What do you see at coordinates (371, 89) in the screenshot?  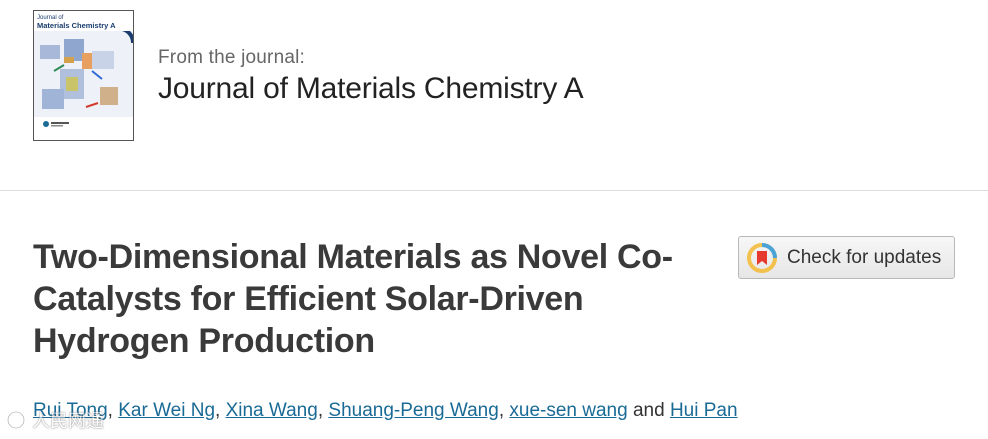 I see `journal-name-link: Journal of Materials Chemistry A` at bounding box center [371, 89].